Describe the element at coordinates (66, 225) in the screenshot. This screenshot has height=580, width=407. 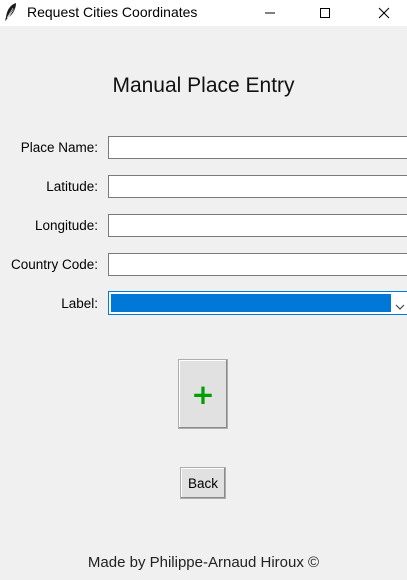
I see `longitude-label: Longitude:` at that location.